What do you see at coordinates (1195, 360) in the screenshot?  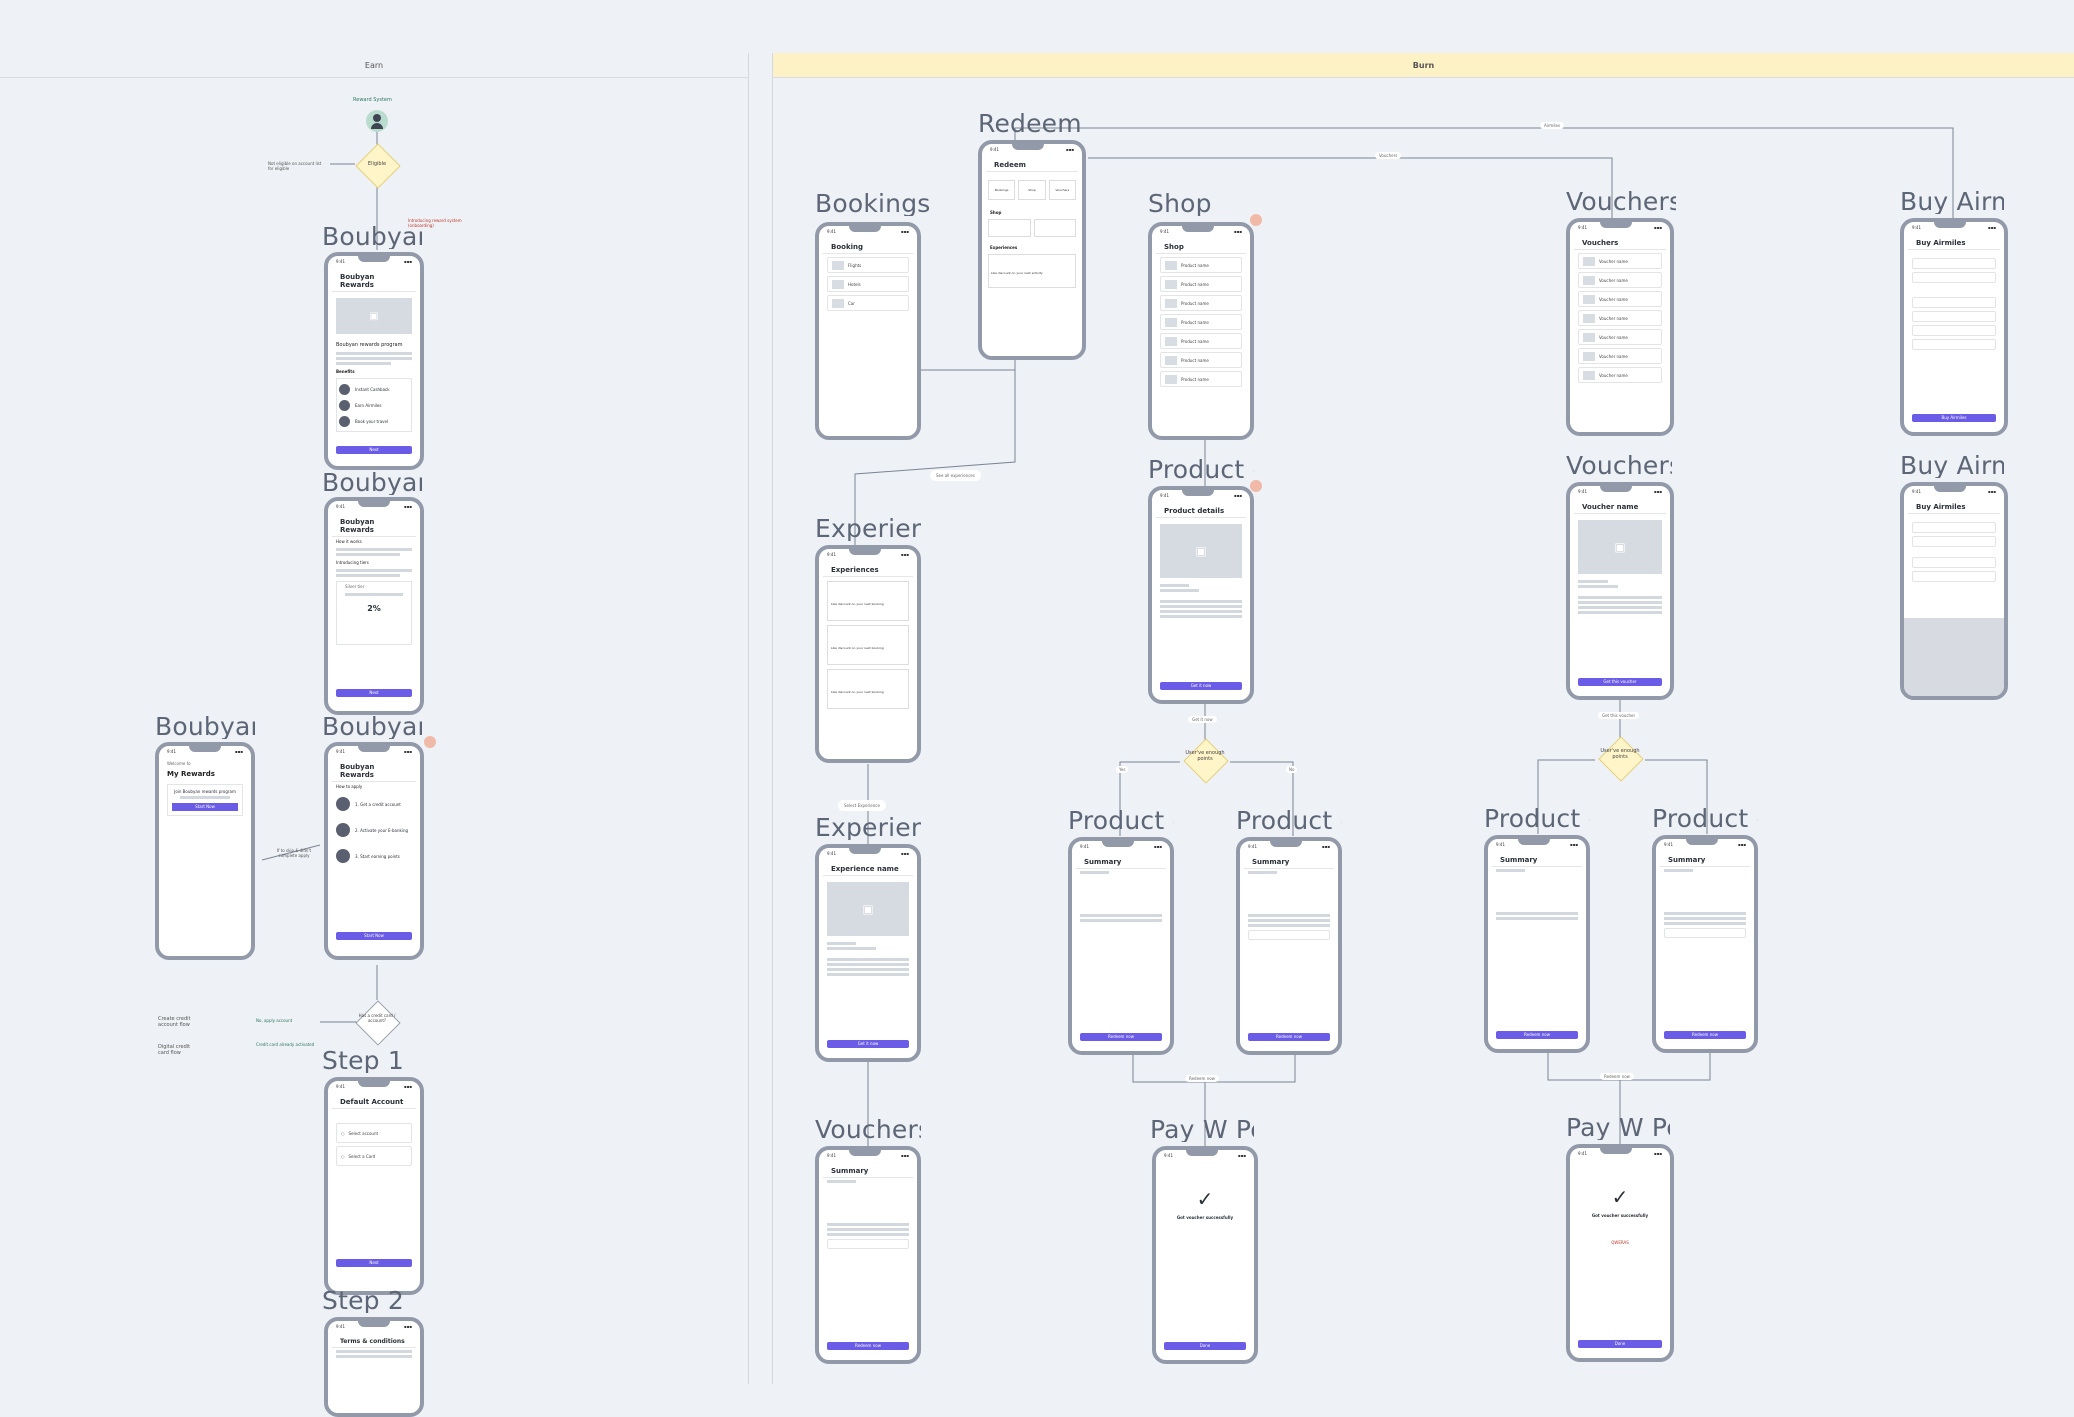 I see `product-label: Product name` at bounding box center [1195, 360].